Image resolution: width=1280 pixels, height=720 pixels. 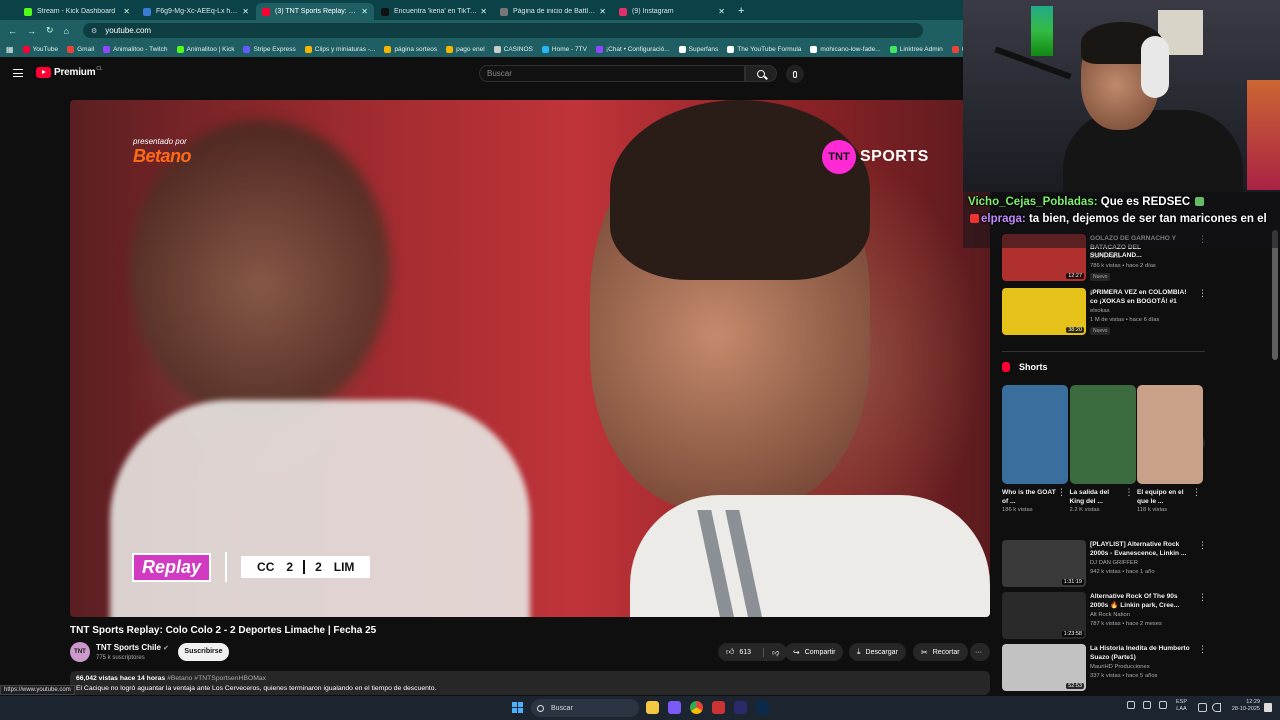 What do you see at coordinates (1100, 311) in the screenshot?
I see `video-channel: elxokas` at bounding box center [1100, 311].